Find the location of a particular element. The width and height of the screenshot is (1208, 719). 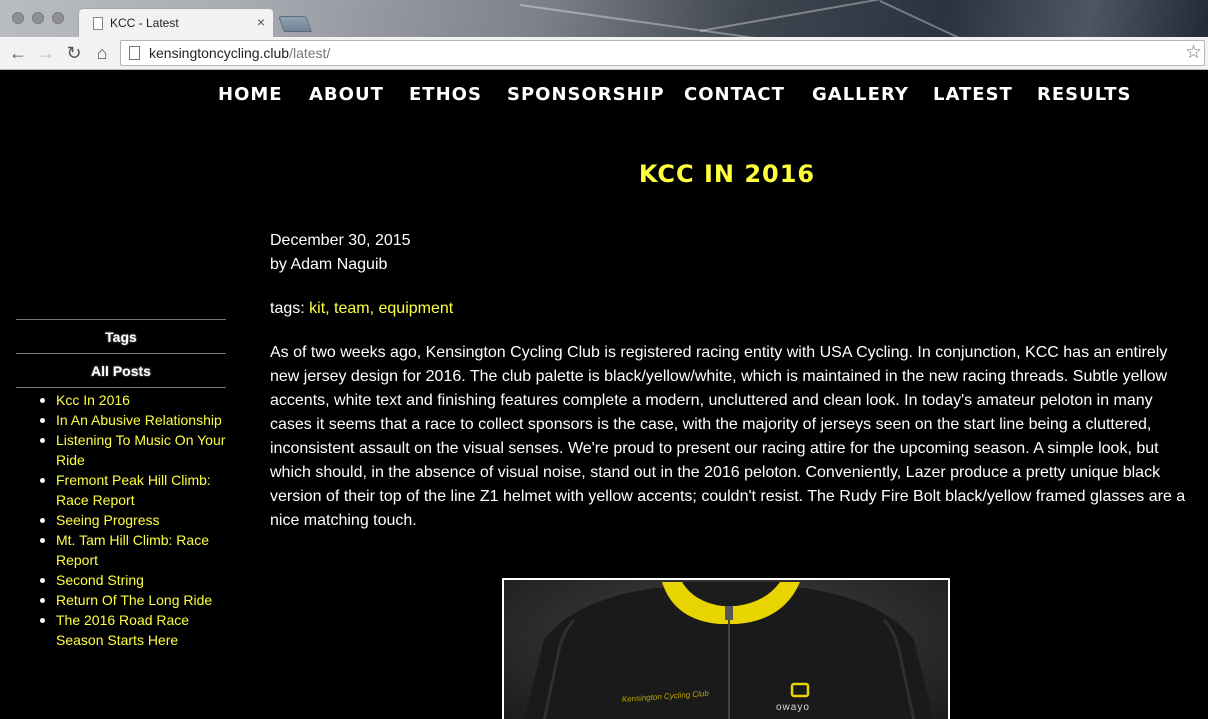

post-list-item: Listening To Music On Your Ride is located at coordinates (121, 450).